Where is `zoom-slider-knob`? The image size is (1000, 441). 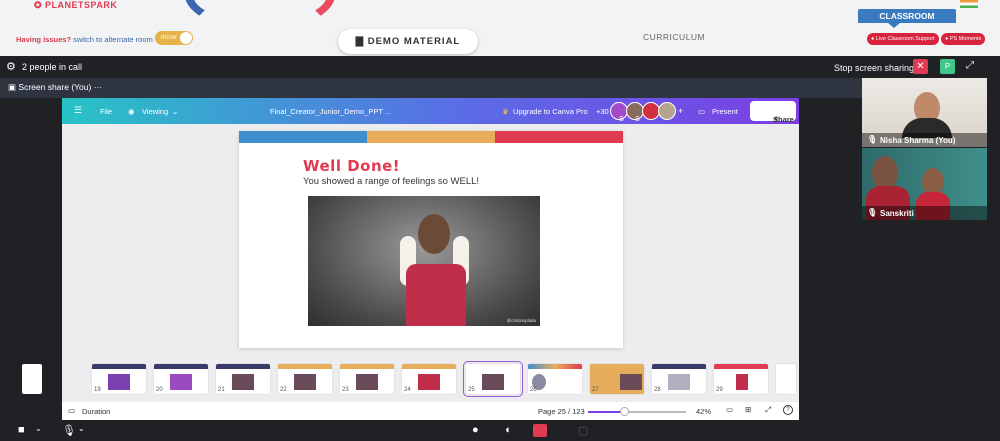 zoom-slider-knob is located at coordinates (625, 411).